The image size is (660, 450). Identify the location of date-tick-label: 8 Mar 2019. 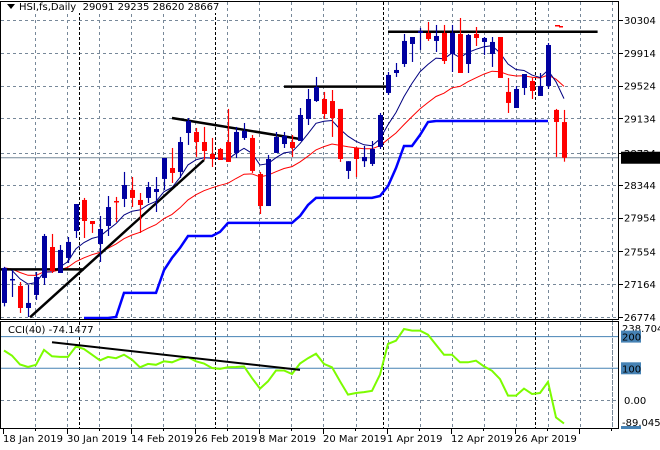
(287, 439).